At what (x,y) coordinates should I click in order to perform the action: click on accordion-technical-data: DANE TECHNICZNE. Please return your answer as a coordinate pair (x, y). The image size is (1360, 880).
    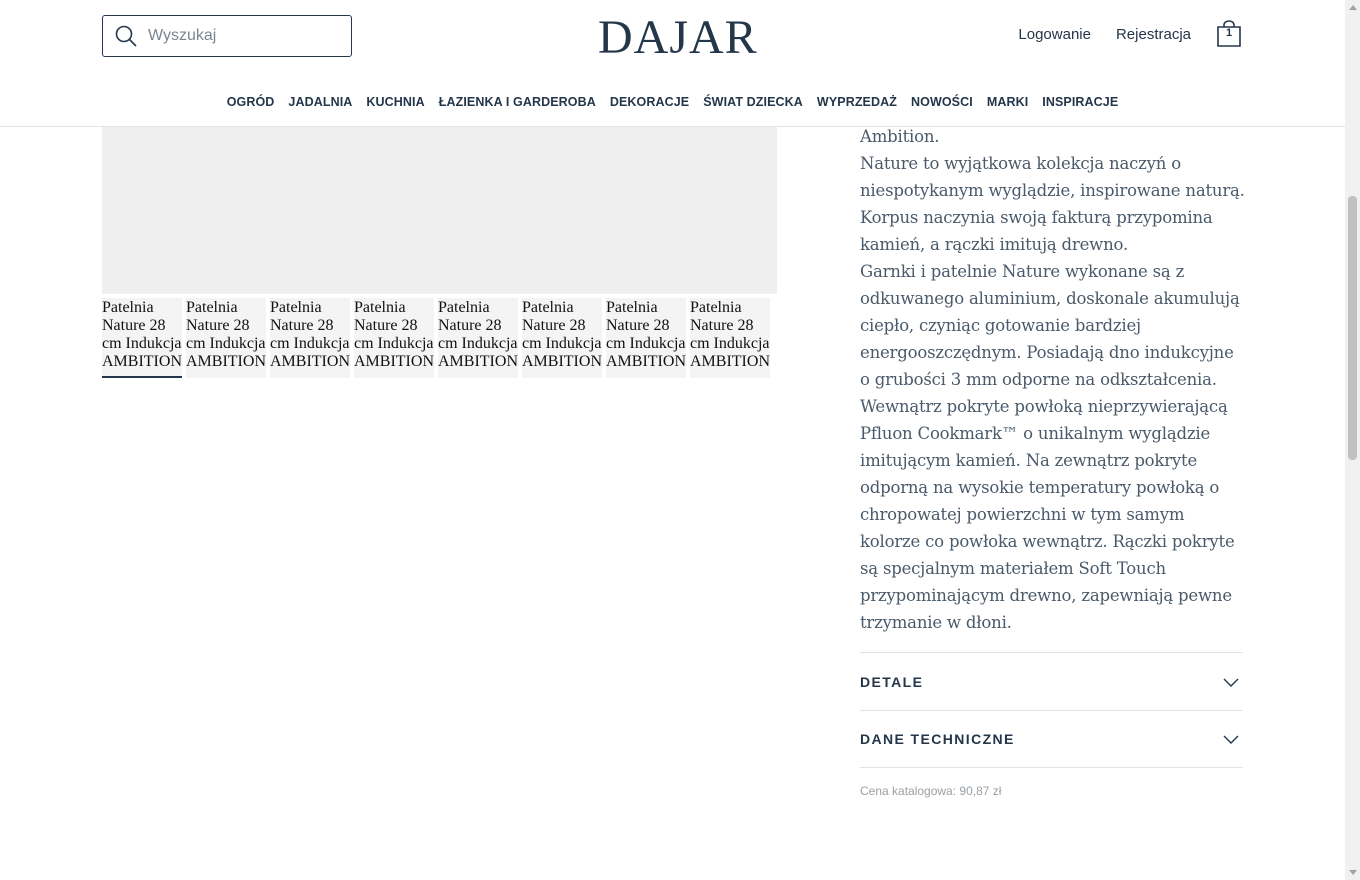
    Looking at the image, I should click on (1051, 739).